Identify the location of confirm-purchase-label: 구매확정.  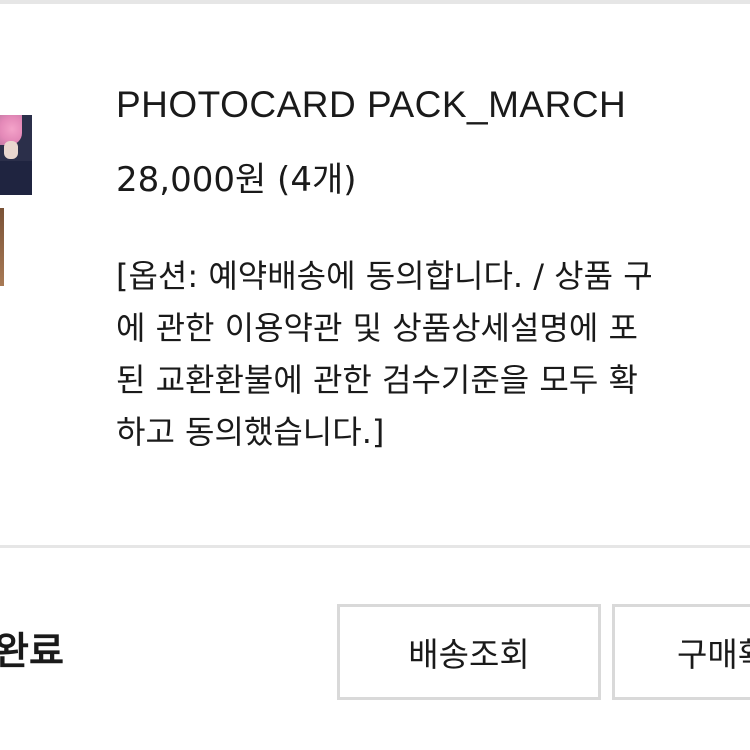
(713, 654).